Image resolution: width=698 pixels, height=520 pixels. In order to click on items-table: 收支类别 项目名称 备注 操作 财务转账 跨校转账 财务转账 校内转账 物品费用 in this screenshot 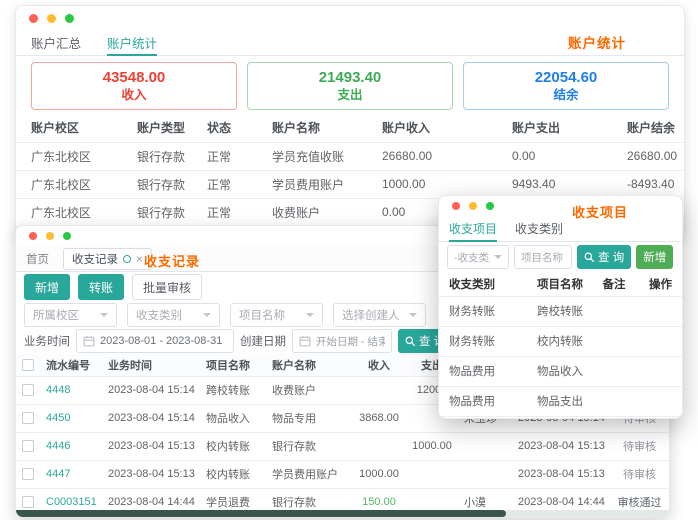, I will do `click(560, 344)`.